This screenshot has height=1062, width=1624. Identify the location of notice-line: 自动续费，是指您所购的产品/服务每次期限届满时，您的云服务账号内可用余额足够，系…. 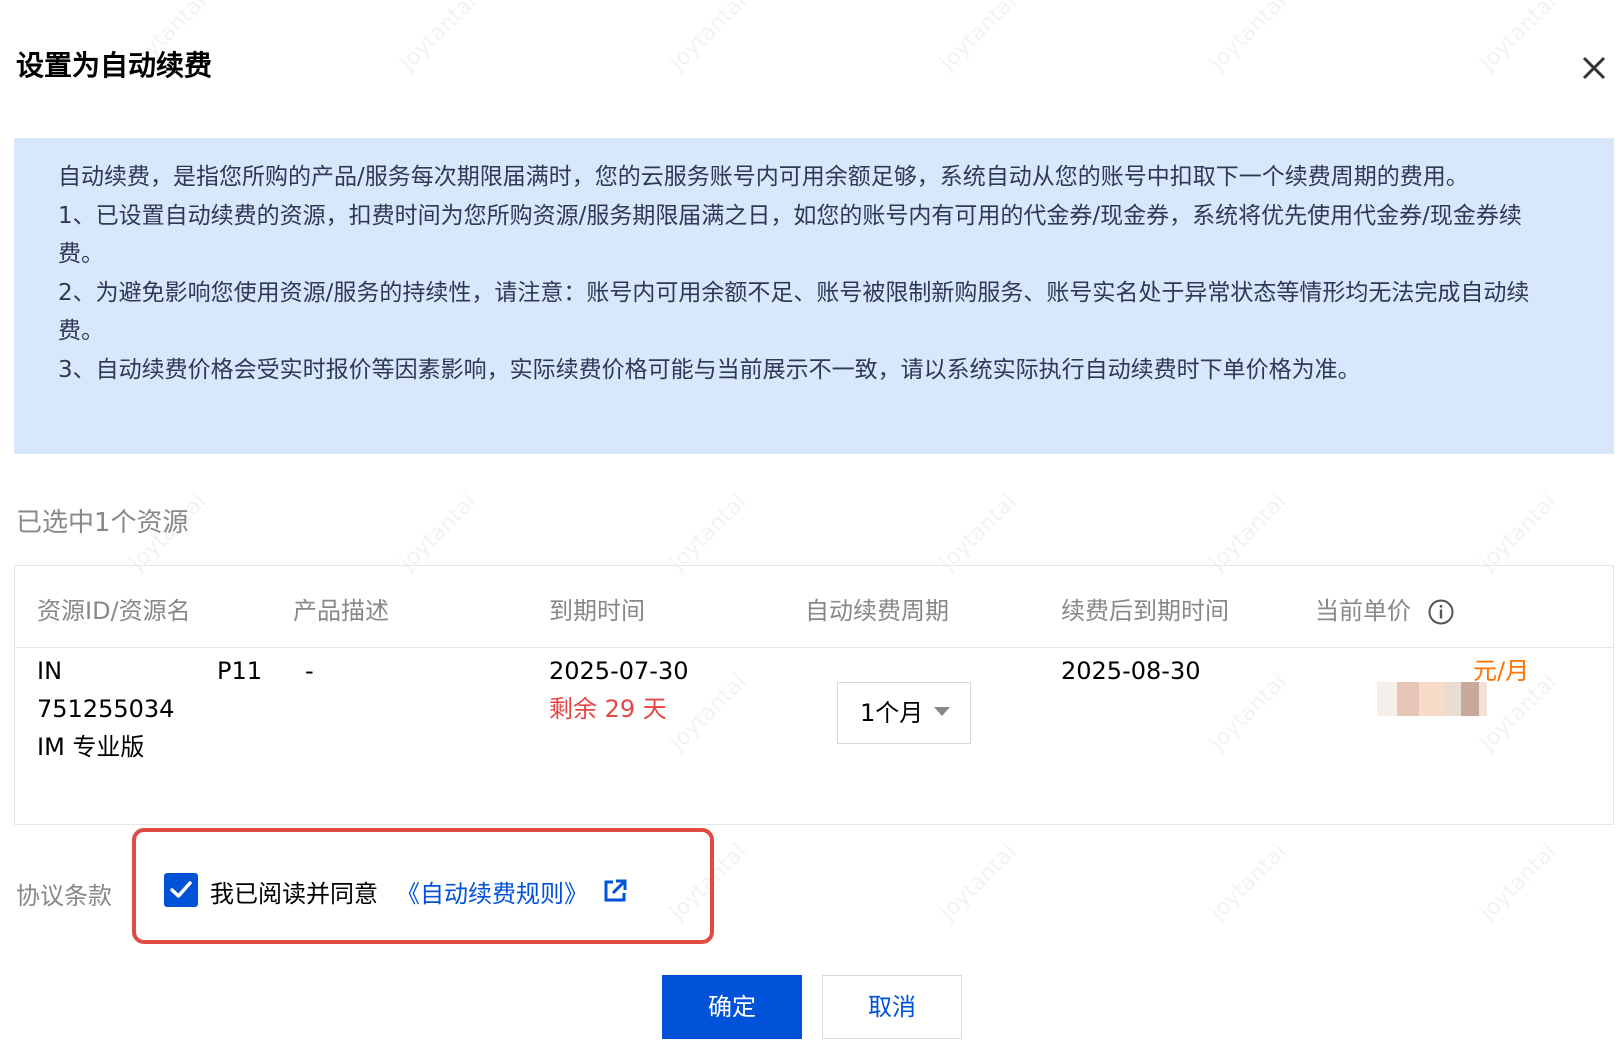
(763, 177).